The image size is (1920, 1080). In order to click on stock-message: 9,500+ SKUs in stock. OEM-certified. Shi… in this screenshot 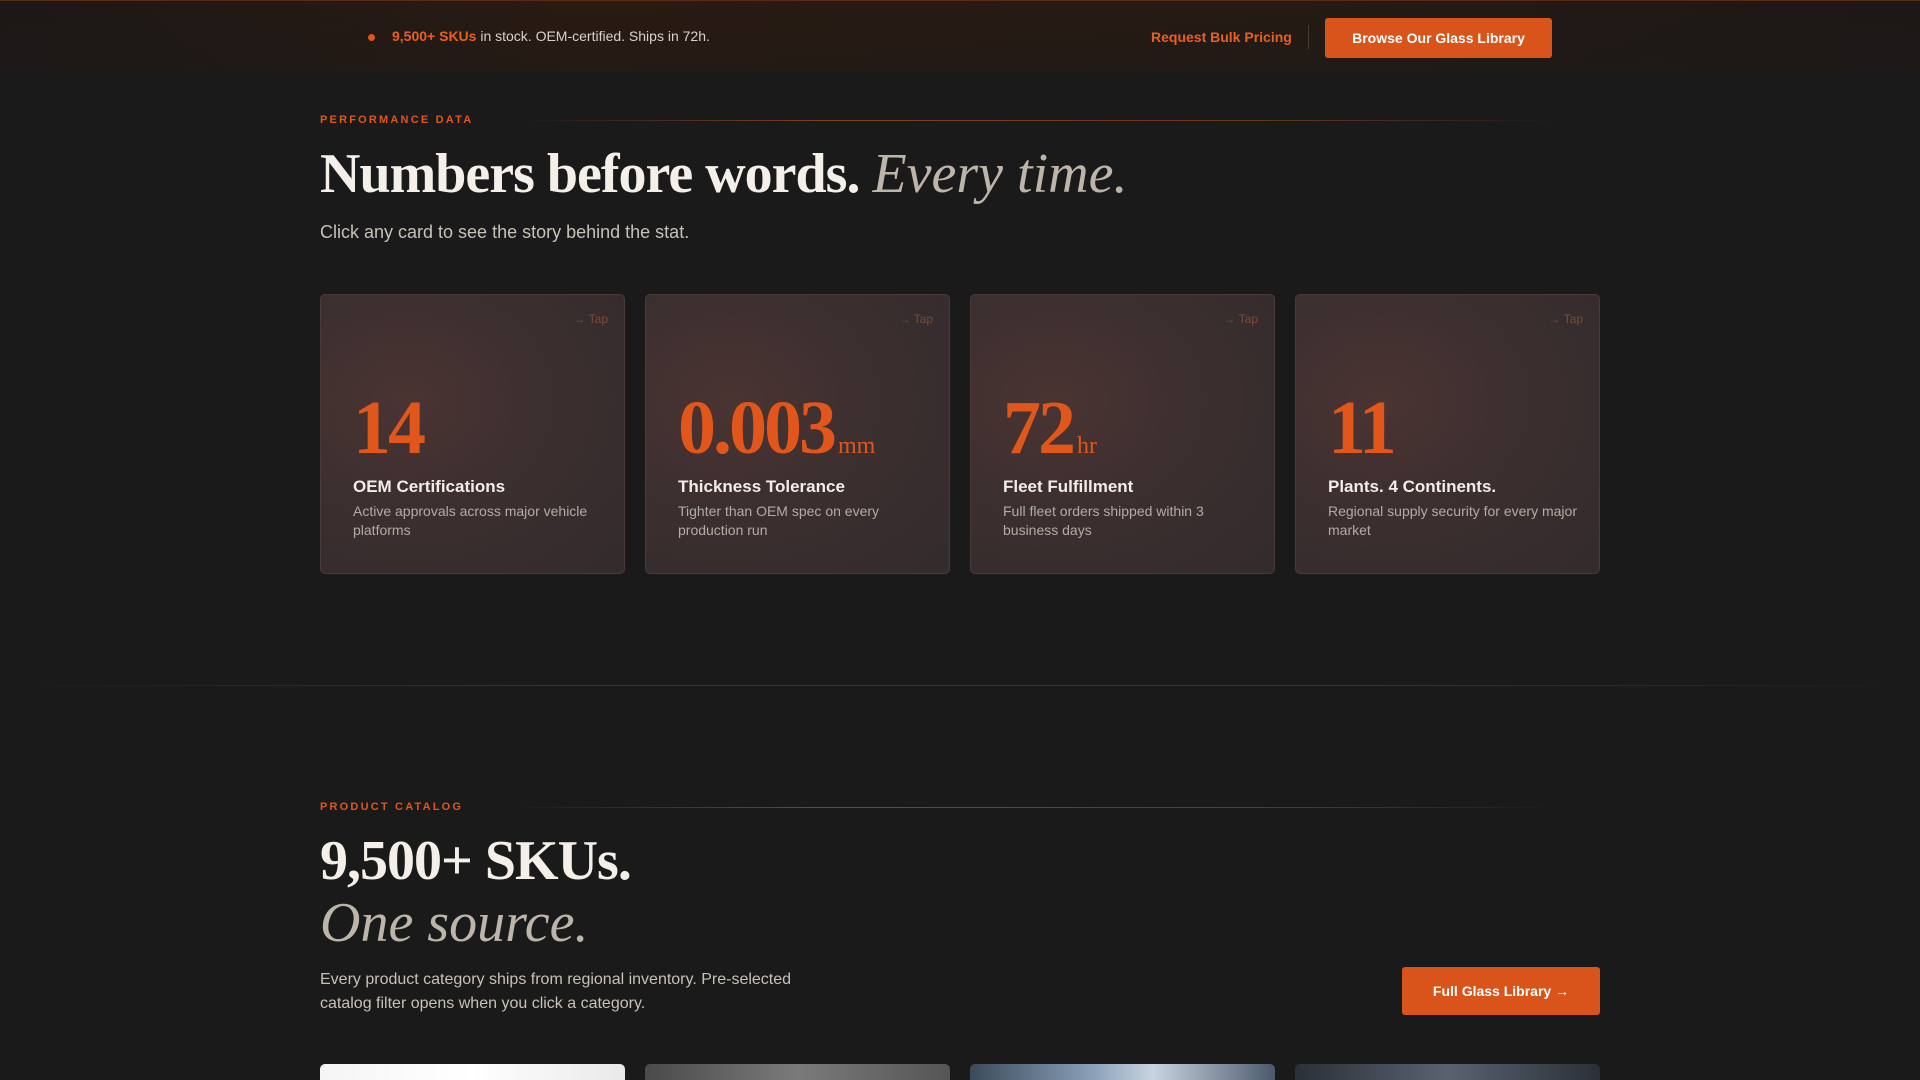, I will do `click(551, 36)`.